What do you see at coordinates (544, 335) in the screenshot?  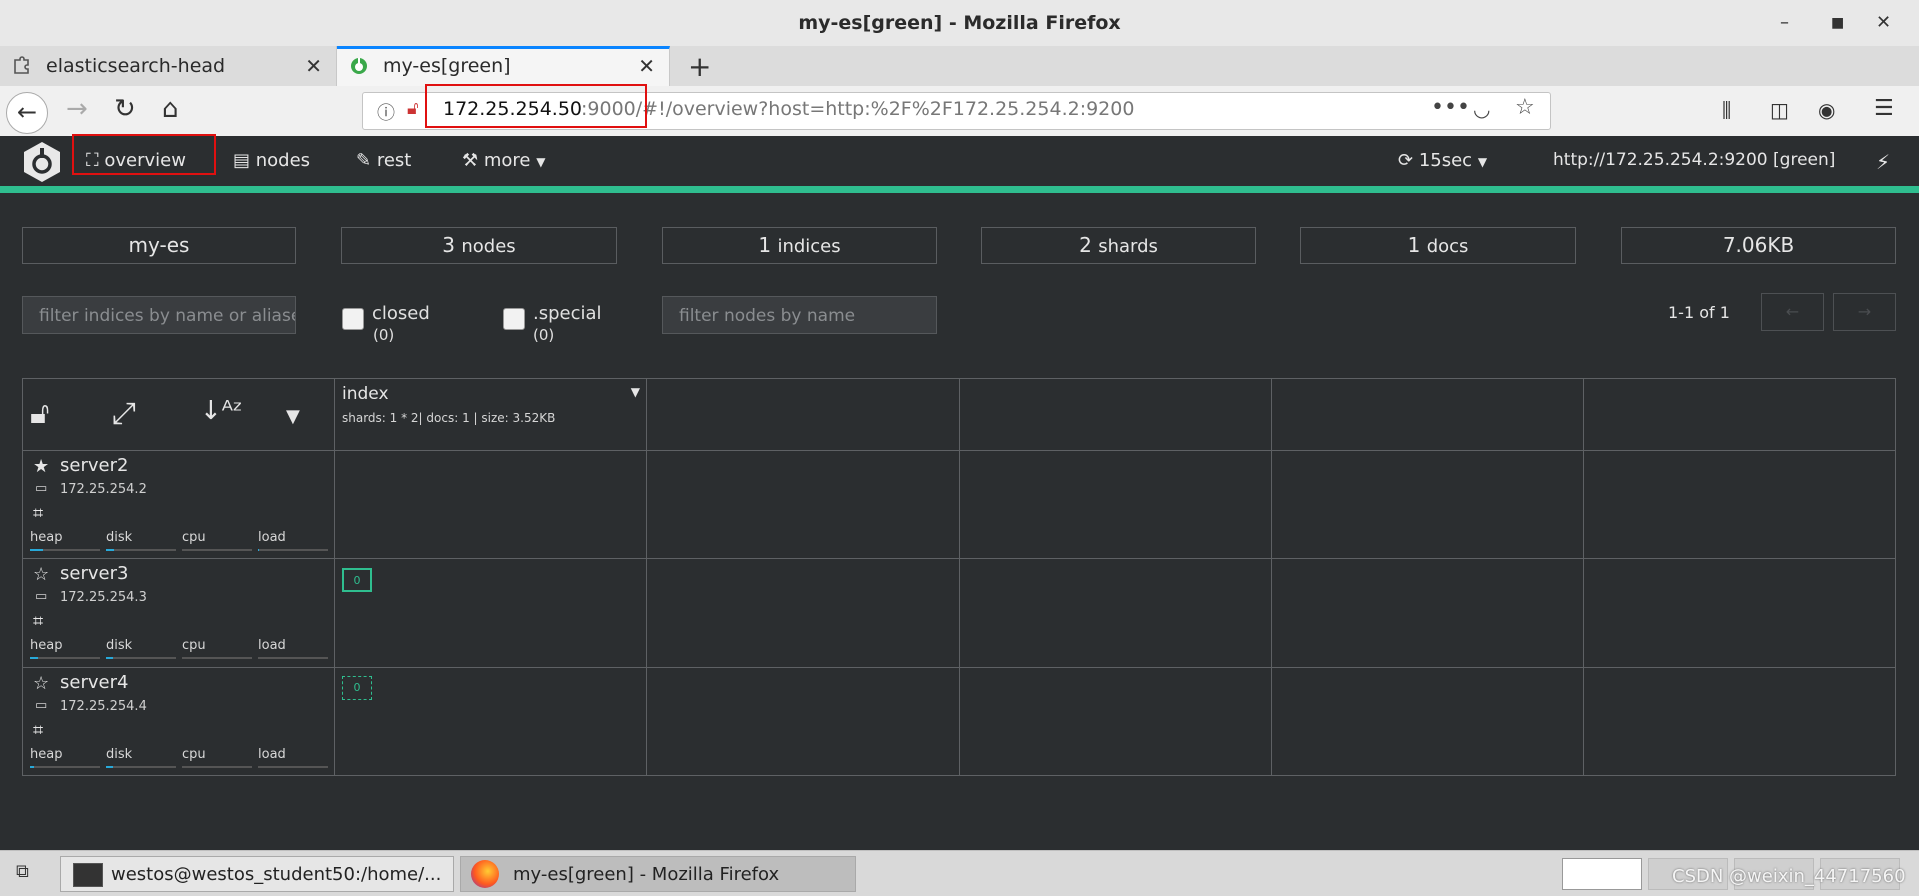 I see `special-count: (0)` at bounding box center [544, 335].